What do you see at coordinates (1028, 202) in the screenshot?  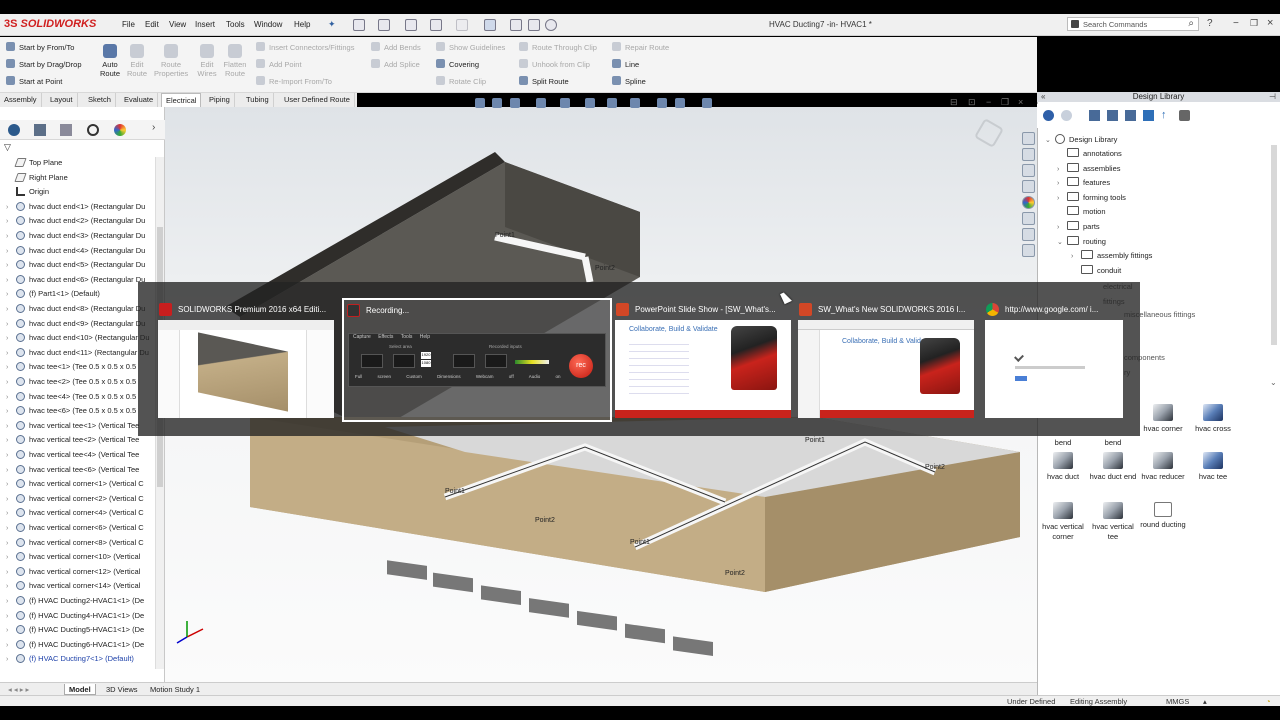 I see `appearances-icon` at bounding box center [1028, 202].